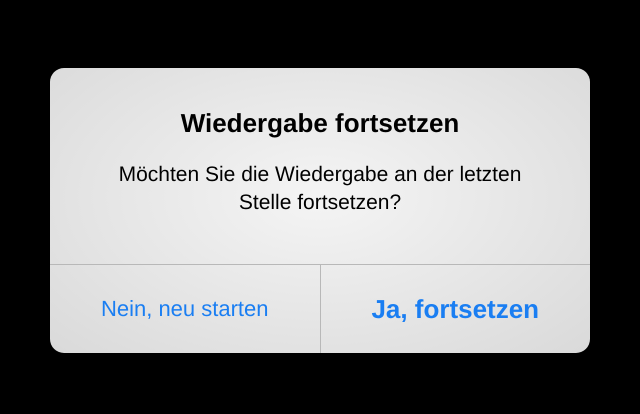  What do you see at coordinates (185, 309) in the screenshot?
I see `cancel-button: Nein, neu starten` at bounding box center [185, 309].